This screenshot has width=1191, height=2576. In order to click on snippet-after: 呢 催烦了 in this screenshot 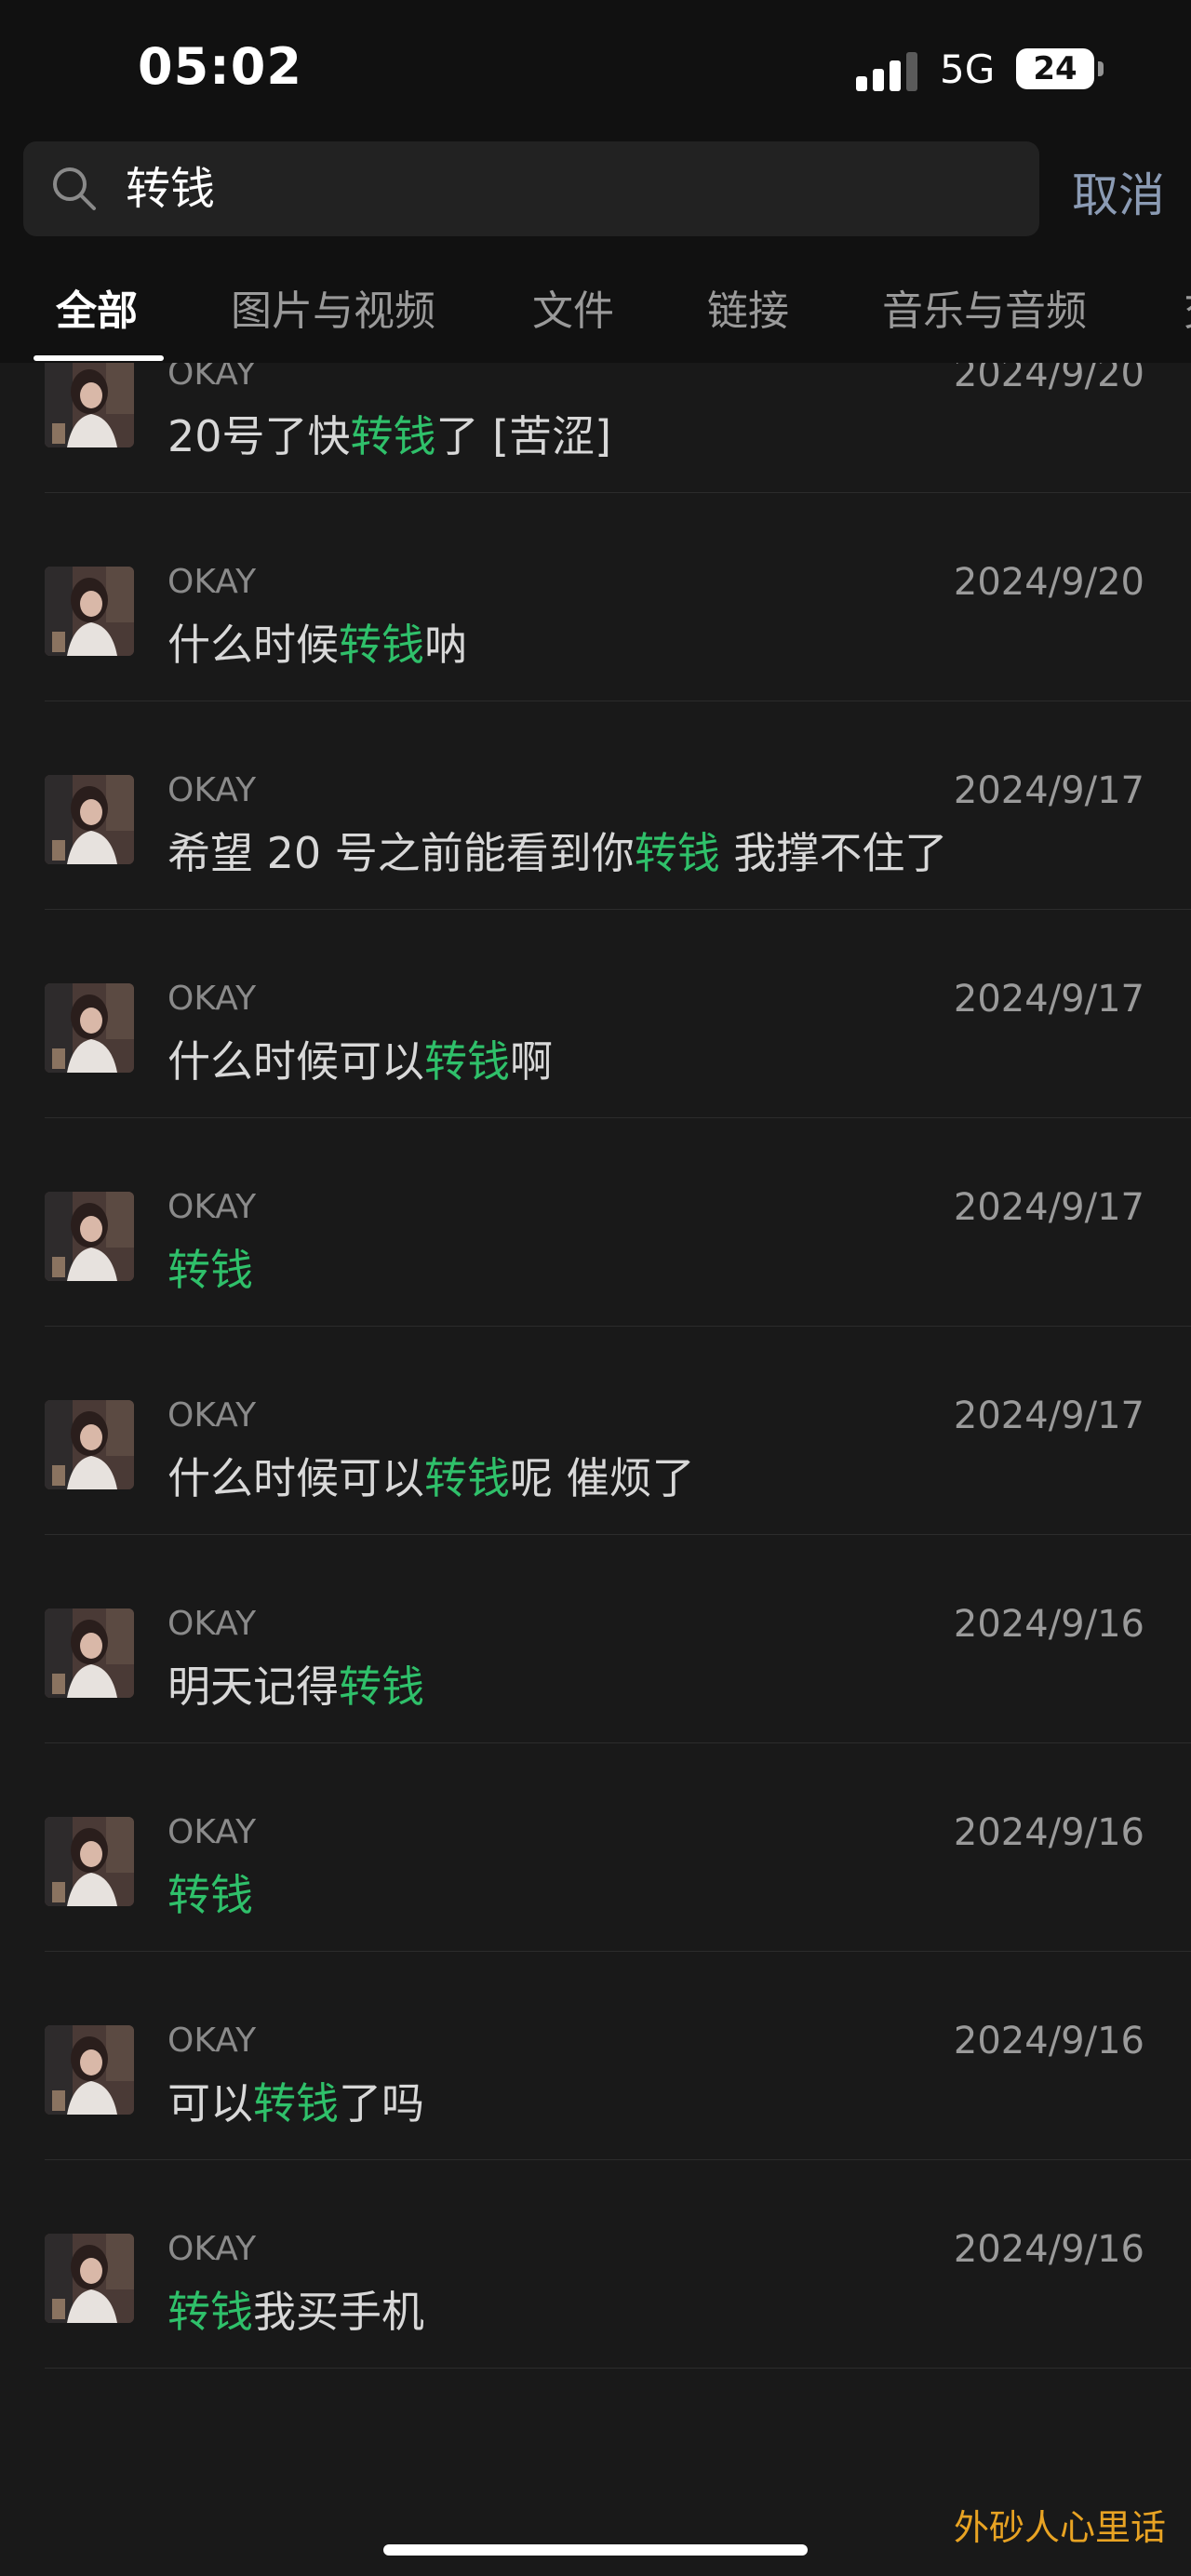, I will do `click(602, 1478)`.